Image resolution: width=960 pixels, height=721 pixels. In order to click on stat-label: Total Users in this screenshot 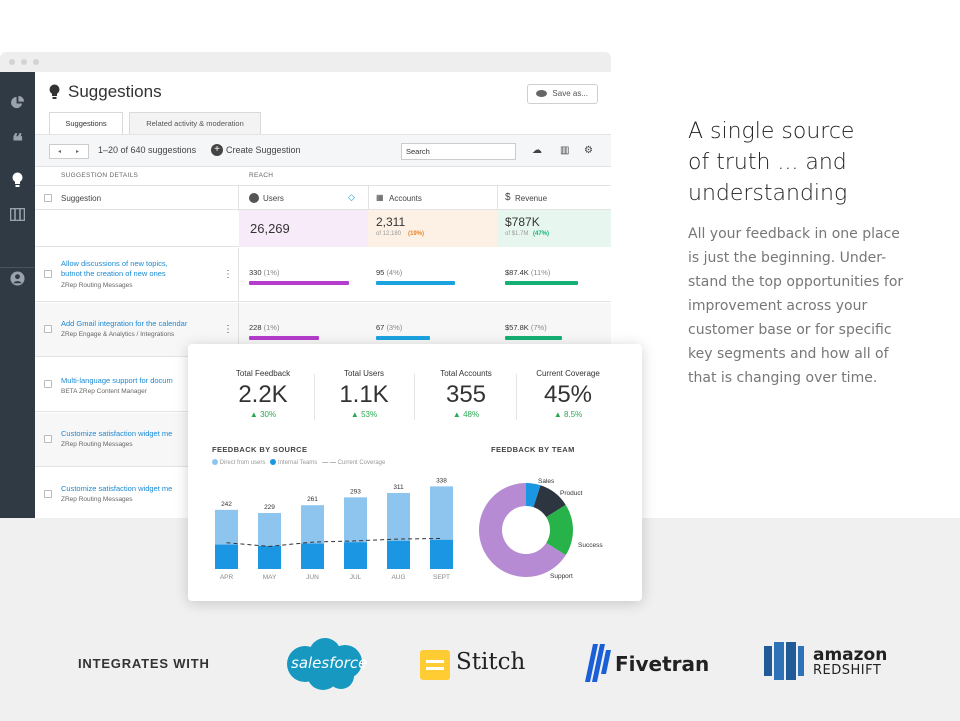, I will do `click(363, 373)`.